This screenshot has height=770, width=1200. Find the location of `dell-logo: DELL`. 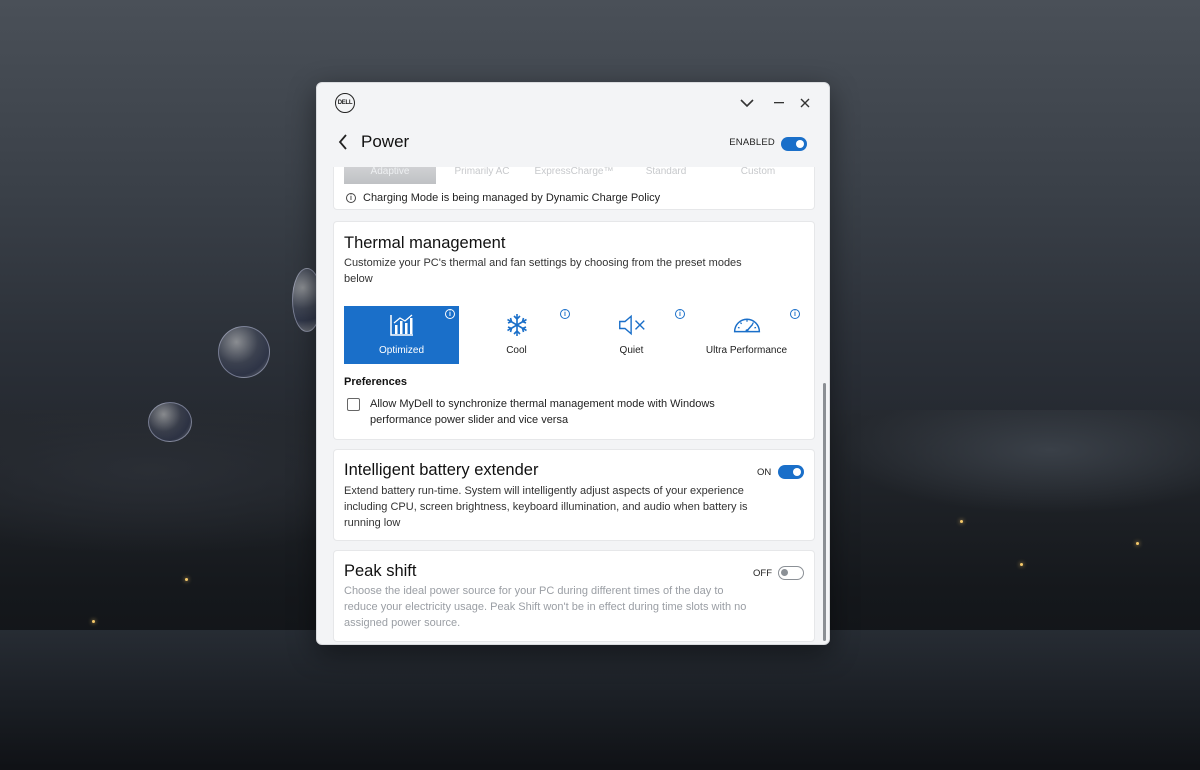

dell-logo: DELL is located at coordinates (345, 103).